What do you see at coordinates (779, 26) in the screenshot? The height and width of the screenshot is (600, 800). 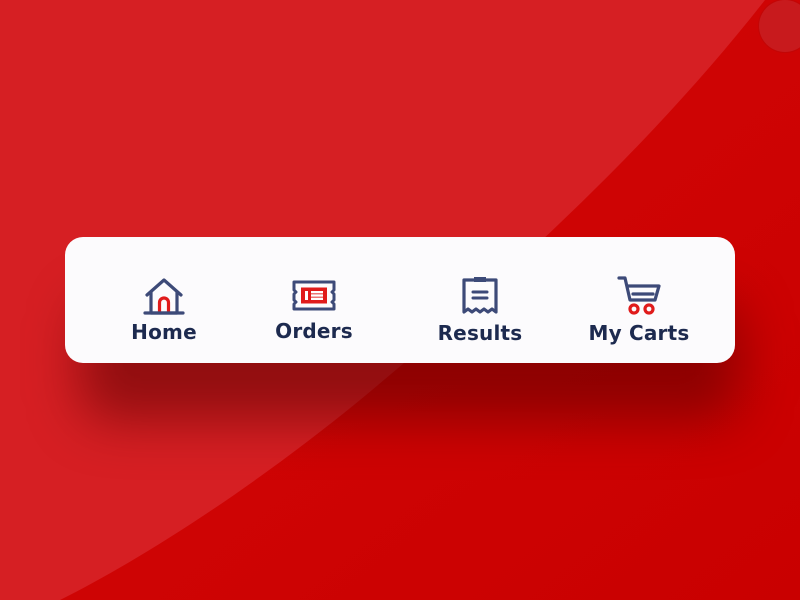 I see `corner-decoration` at bounding box center [779, 26].